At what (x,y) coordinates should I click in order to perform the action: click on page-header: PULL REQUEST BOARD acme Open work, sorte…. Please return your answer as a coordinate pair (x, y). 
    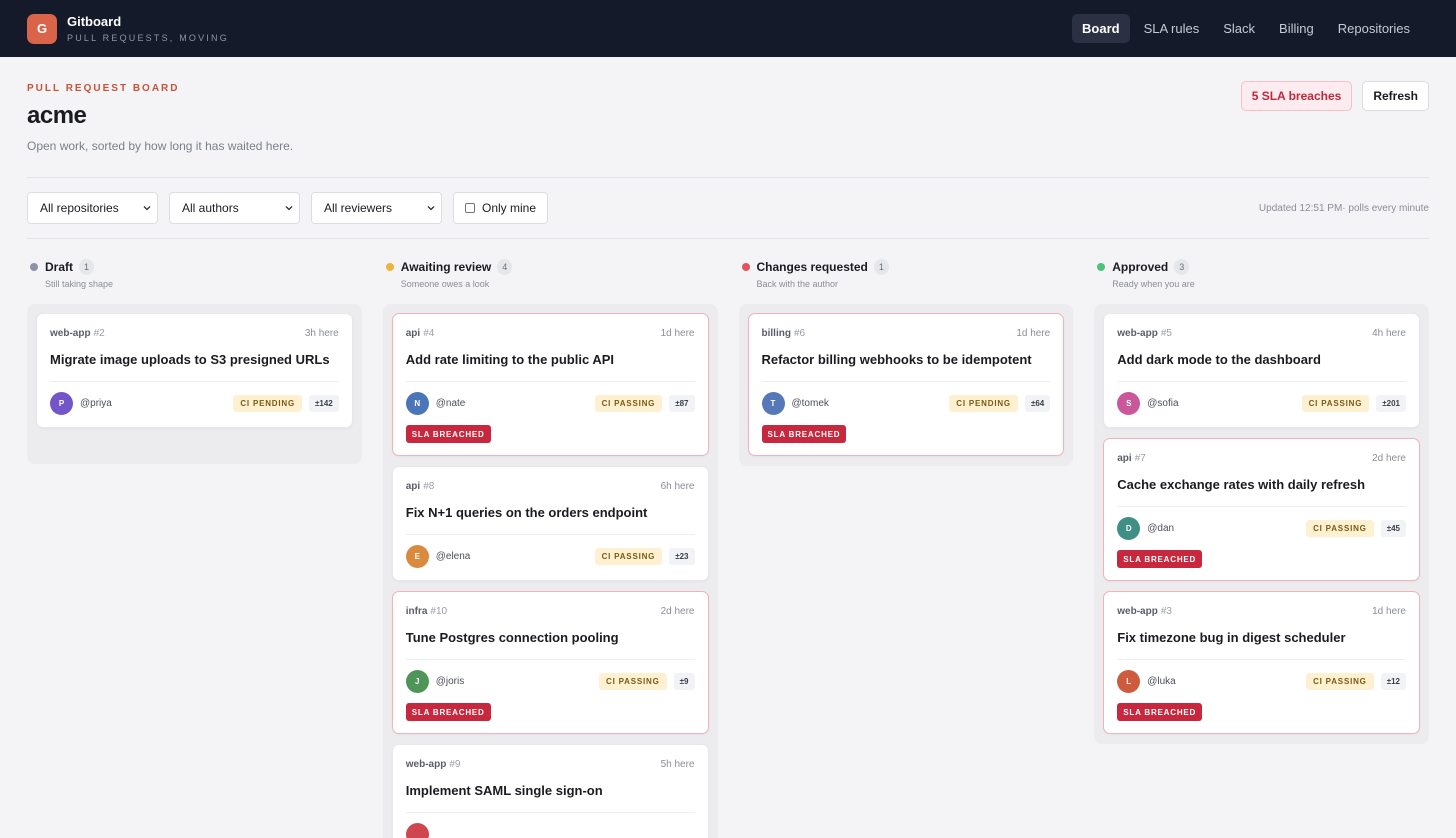
    Looking at the image, I should click on (728, 117).